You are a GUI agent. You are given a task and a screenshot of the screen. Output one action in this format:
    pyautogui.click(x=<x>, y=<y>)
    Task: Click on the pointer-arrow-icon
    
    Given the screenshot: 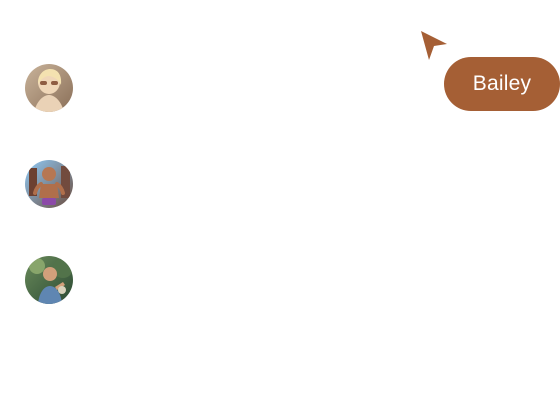 What is the action you would take?
    pyautogui.click(x=435, y=45)
    